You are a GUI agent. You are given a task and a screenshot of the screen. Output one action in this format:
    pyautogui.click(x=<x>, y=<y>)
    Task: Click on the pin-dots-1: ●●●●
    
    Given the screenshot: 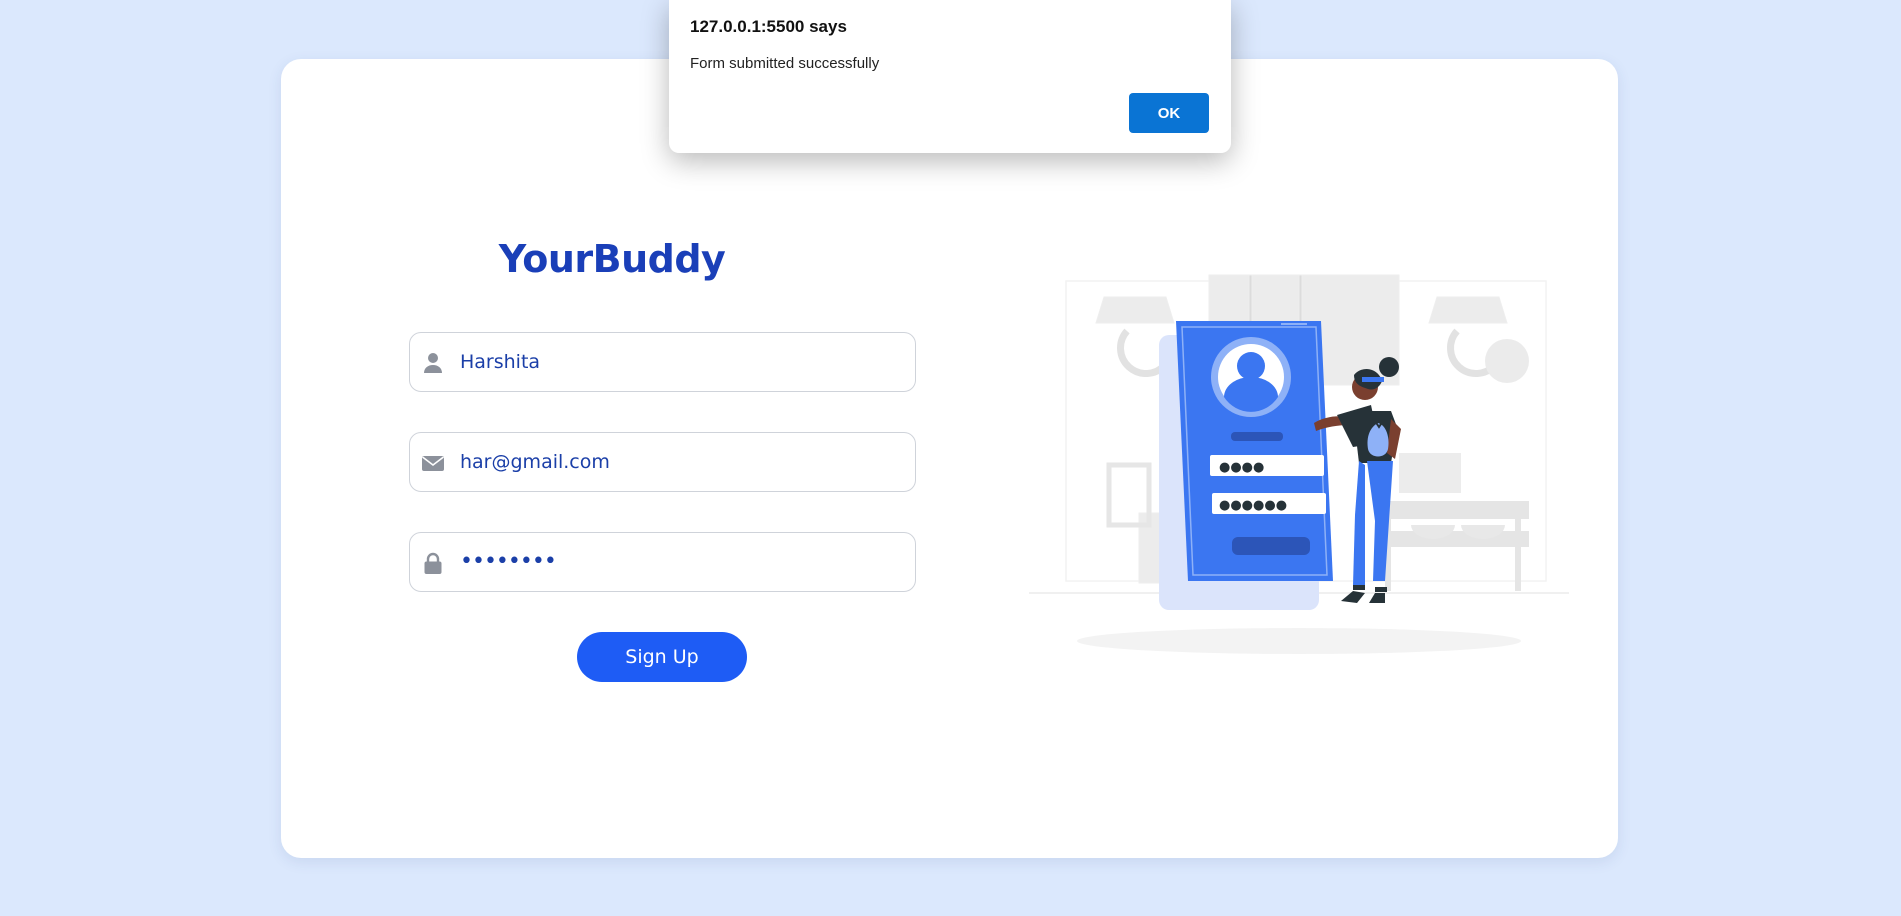 What is the action you would take?
    pyautogui.click(x=1241, y=467)
    